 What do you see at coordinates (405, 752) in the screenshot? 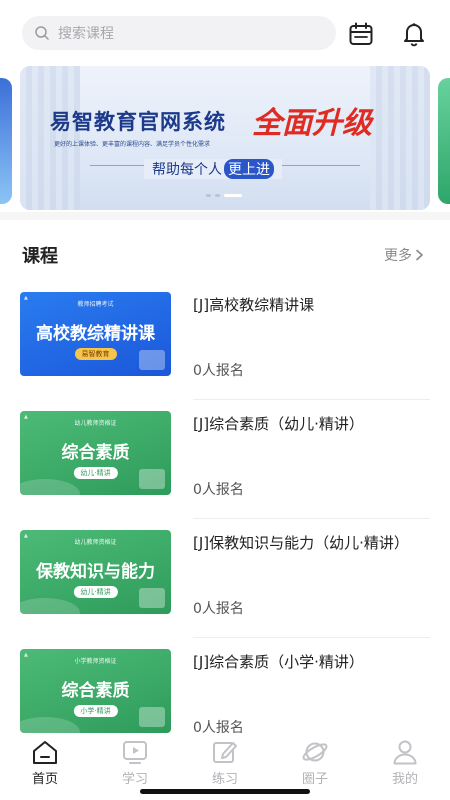
I see `user-icon` at bounding box center [405, 752].